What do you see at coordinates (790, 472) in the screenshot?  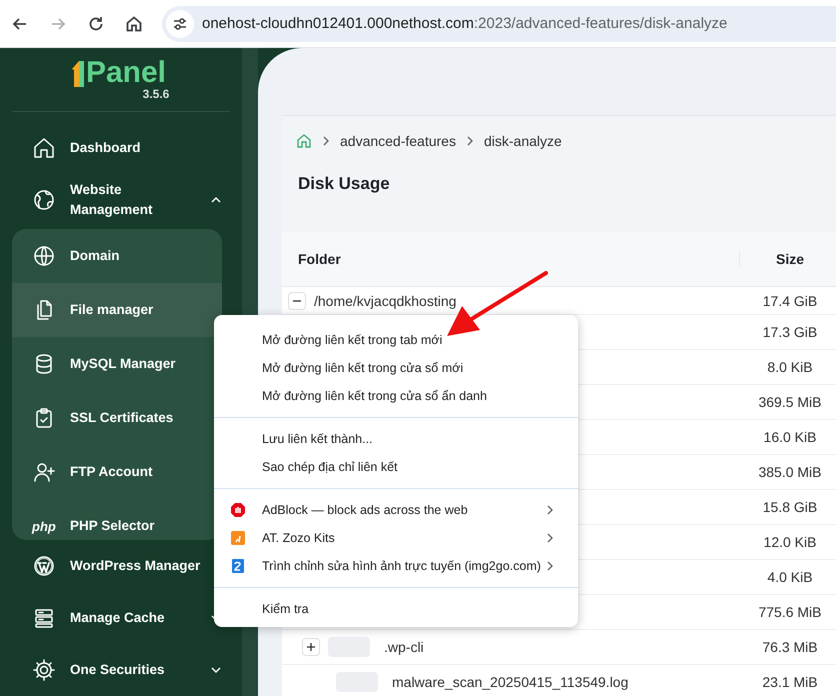 I see `size-cell-text: 385.0 MiB` at bounding box center [790, 472].